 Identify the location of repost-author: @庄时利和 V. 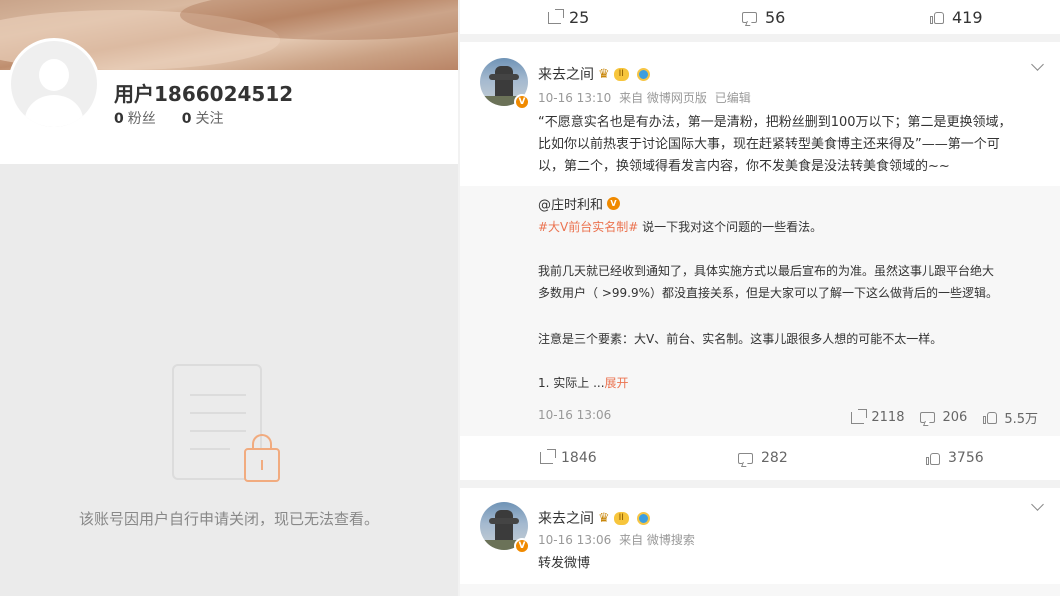
(579, 203).